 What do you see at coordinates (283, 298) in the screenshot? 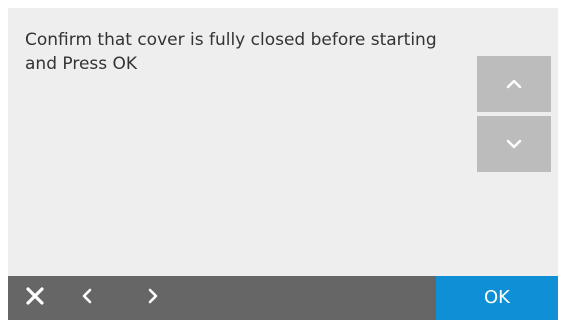
I see `bottom-action-bar: OK` at bounding box center [283, 298].